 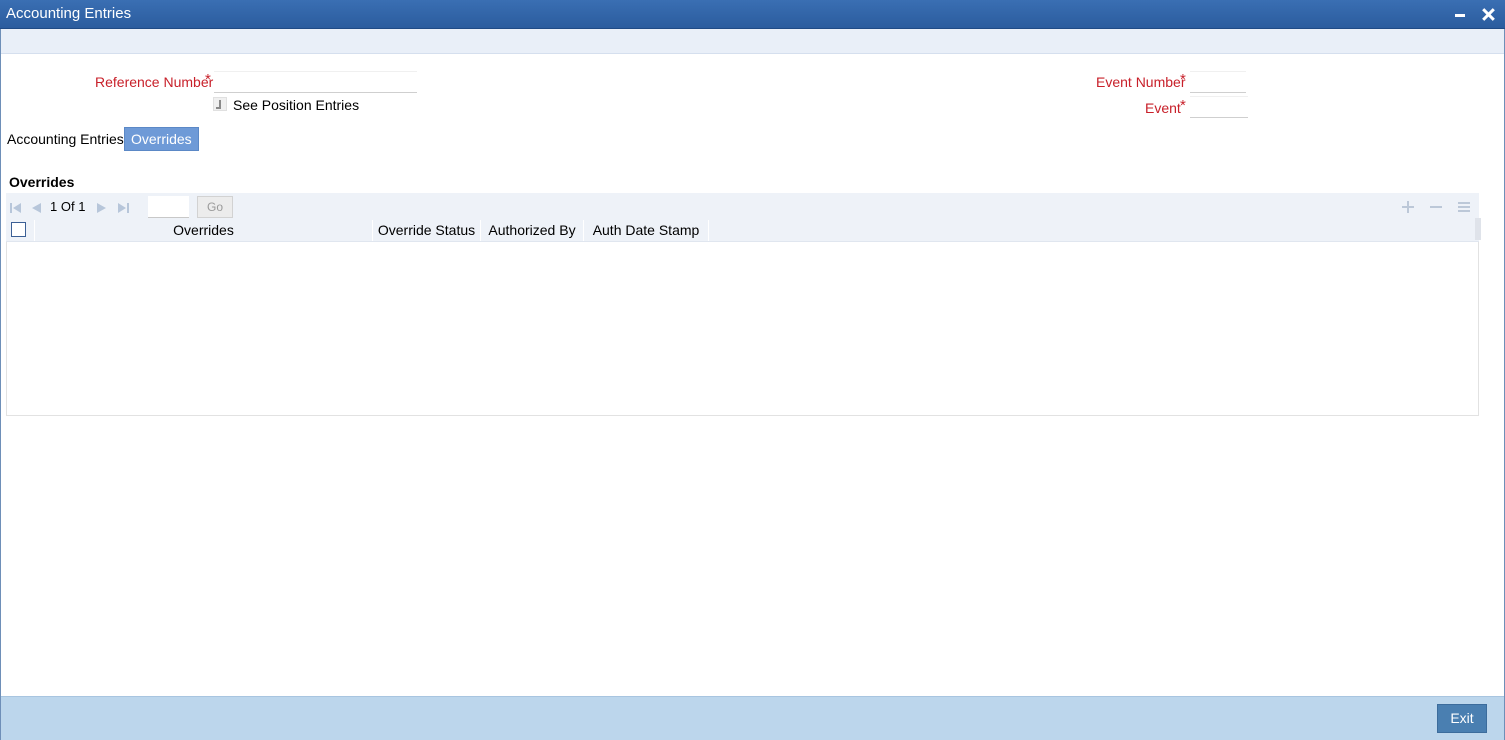 I want to click on title-bar: Accounting Entries, so click(x=752, y=14).